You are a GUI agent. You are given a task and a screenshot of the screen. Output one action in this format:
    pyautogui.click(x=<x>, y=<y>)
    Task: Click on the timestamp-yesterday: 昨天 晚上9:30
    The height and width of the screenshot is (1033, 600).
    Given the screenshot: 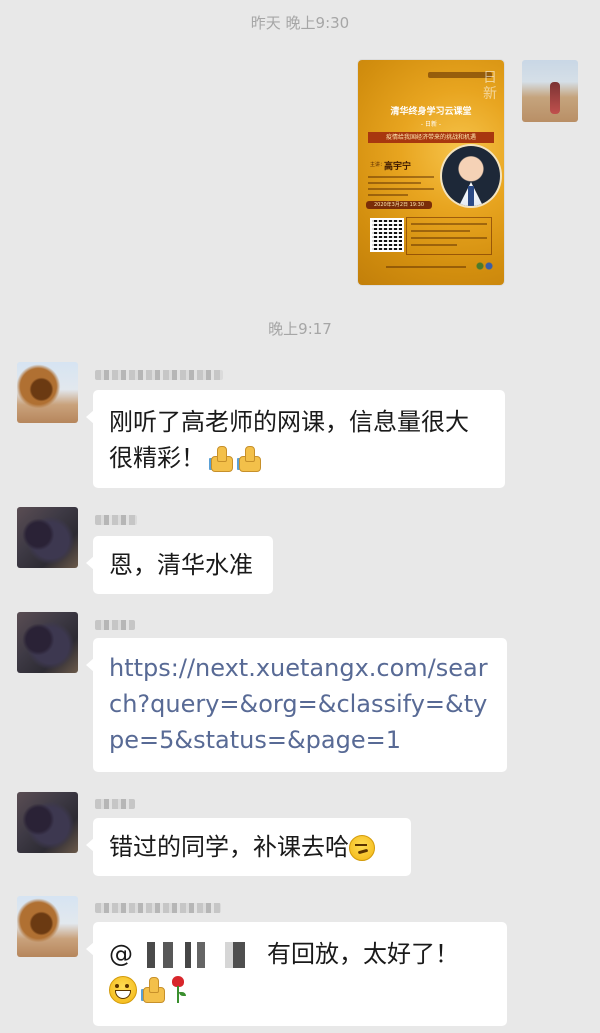 What is the action you would take?
    pyautogui.click(x=300, y=23)
    